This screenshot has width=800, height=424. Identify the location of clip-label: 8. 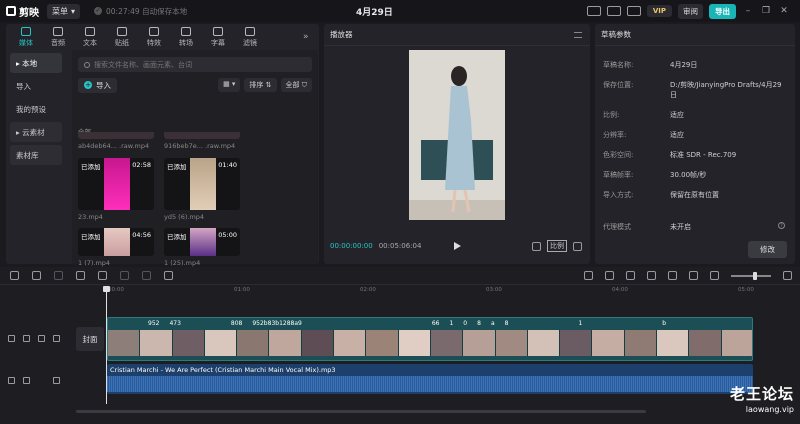
(479, 323).